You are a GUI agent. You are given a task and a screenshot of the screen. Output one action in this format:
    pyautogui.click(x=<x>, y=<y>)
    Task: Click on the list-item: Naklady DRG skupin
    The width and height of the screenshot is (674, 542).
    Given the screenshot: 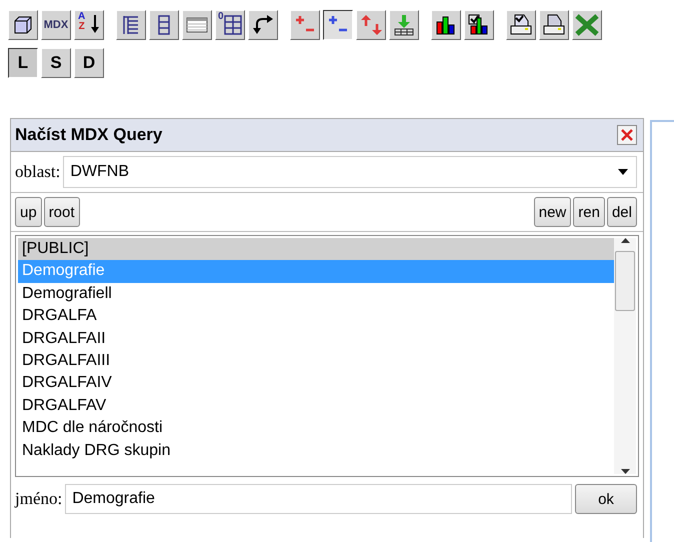 What is the action you would take?
    pyautogui.click(x=316, y=451)
    